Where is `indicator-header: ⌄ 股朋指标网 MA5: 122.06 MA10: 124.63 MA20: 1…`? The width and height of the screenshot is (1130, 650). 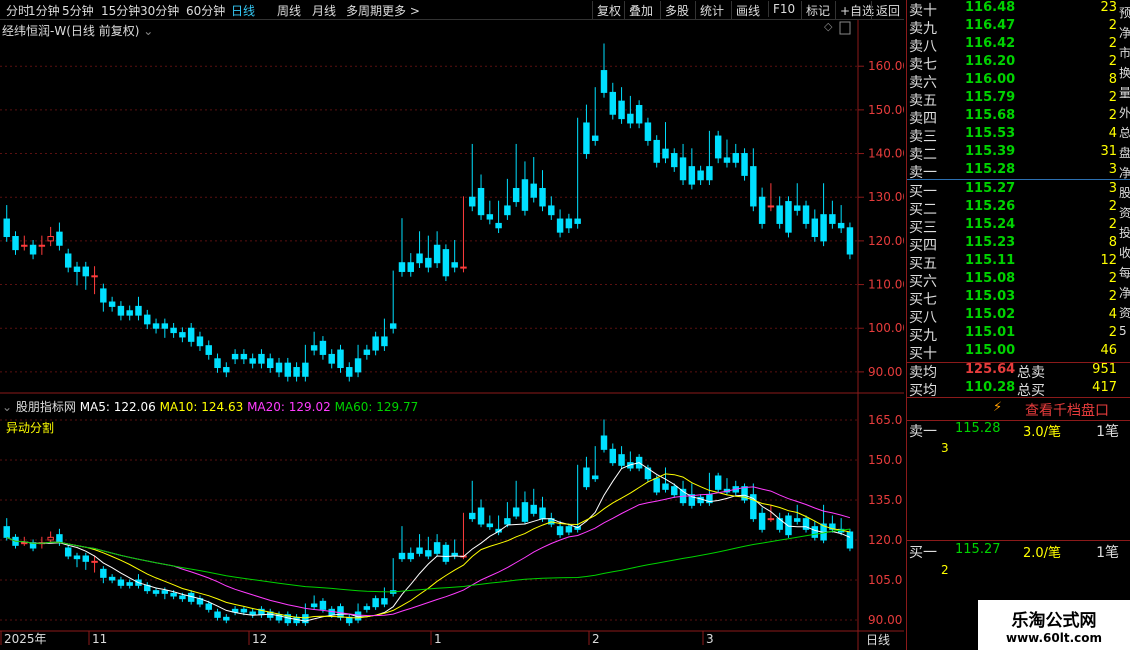 indicator-header: ⌄ 股朋指标网 MA5: 122.06 MA10: 124.63 MA20: 1… is located at coordinates (210, 406).